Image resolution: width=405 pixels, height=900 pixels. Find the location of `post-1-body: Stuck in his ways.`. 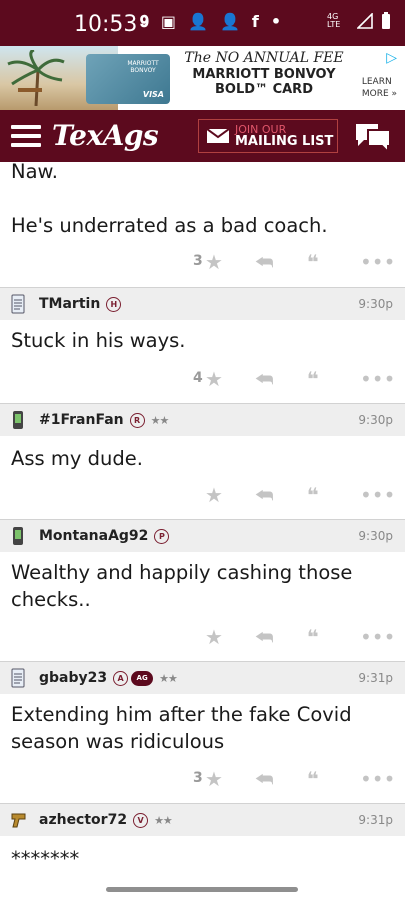

post-1-body: Stuck in his ways. is located at coordinates (98, 340).